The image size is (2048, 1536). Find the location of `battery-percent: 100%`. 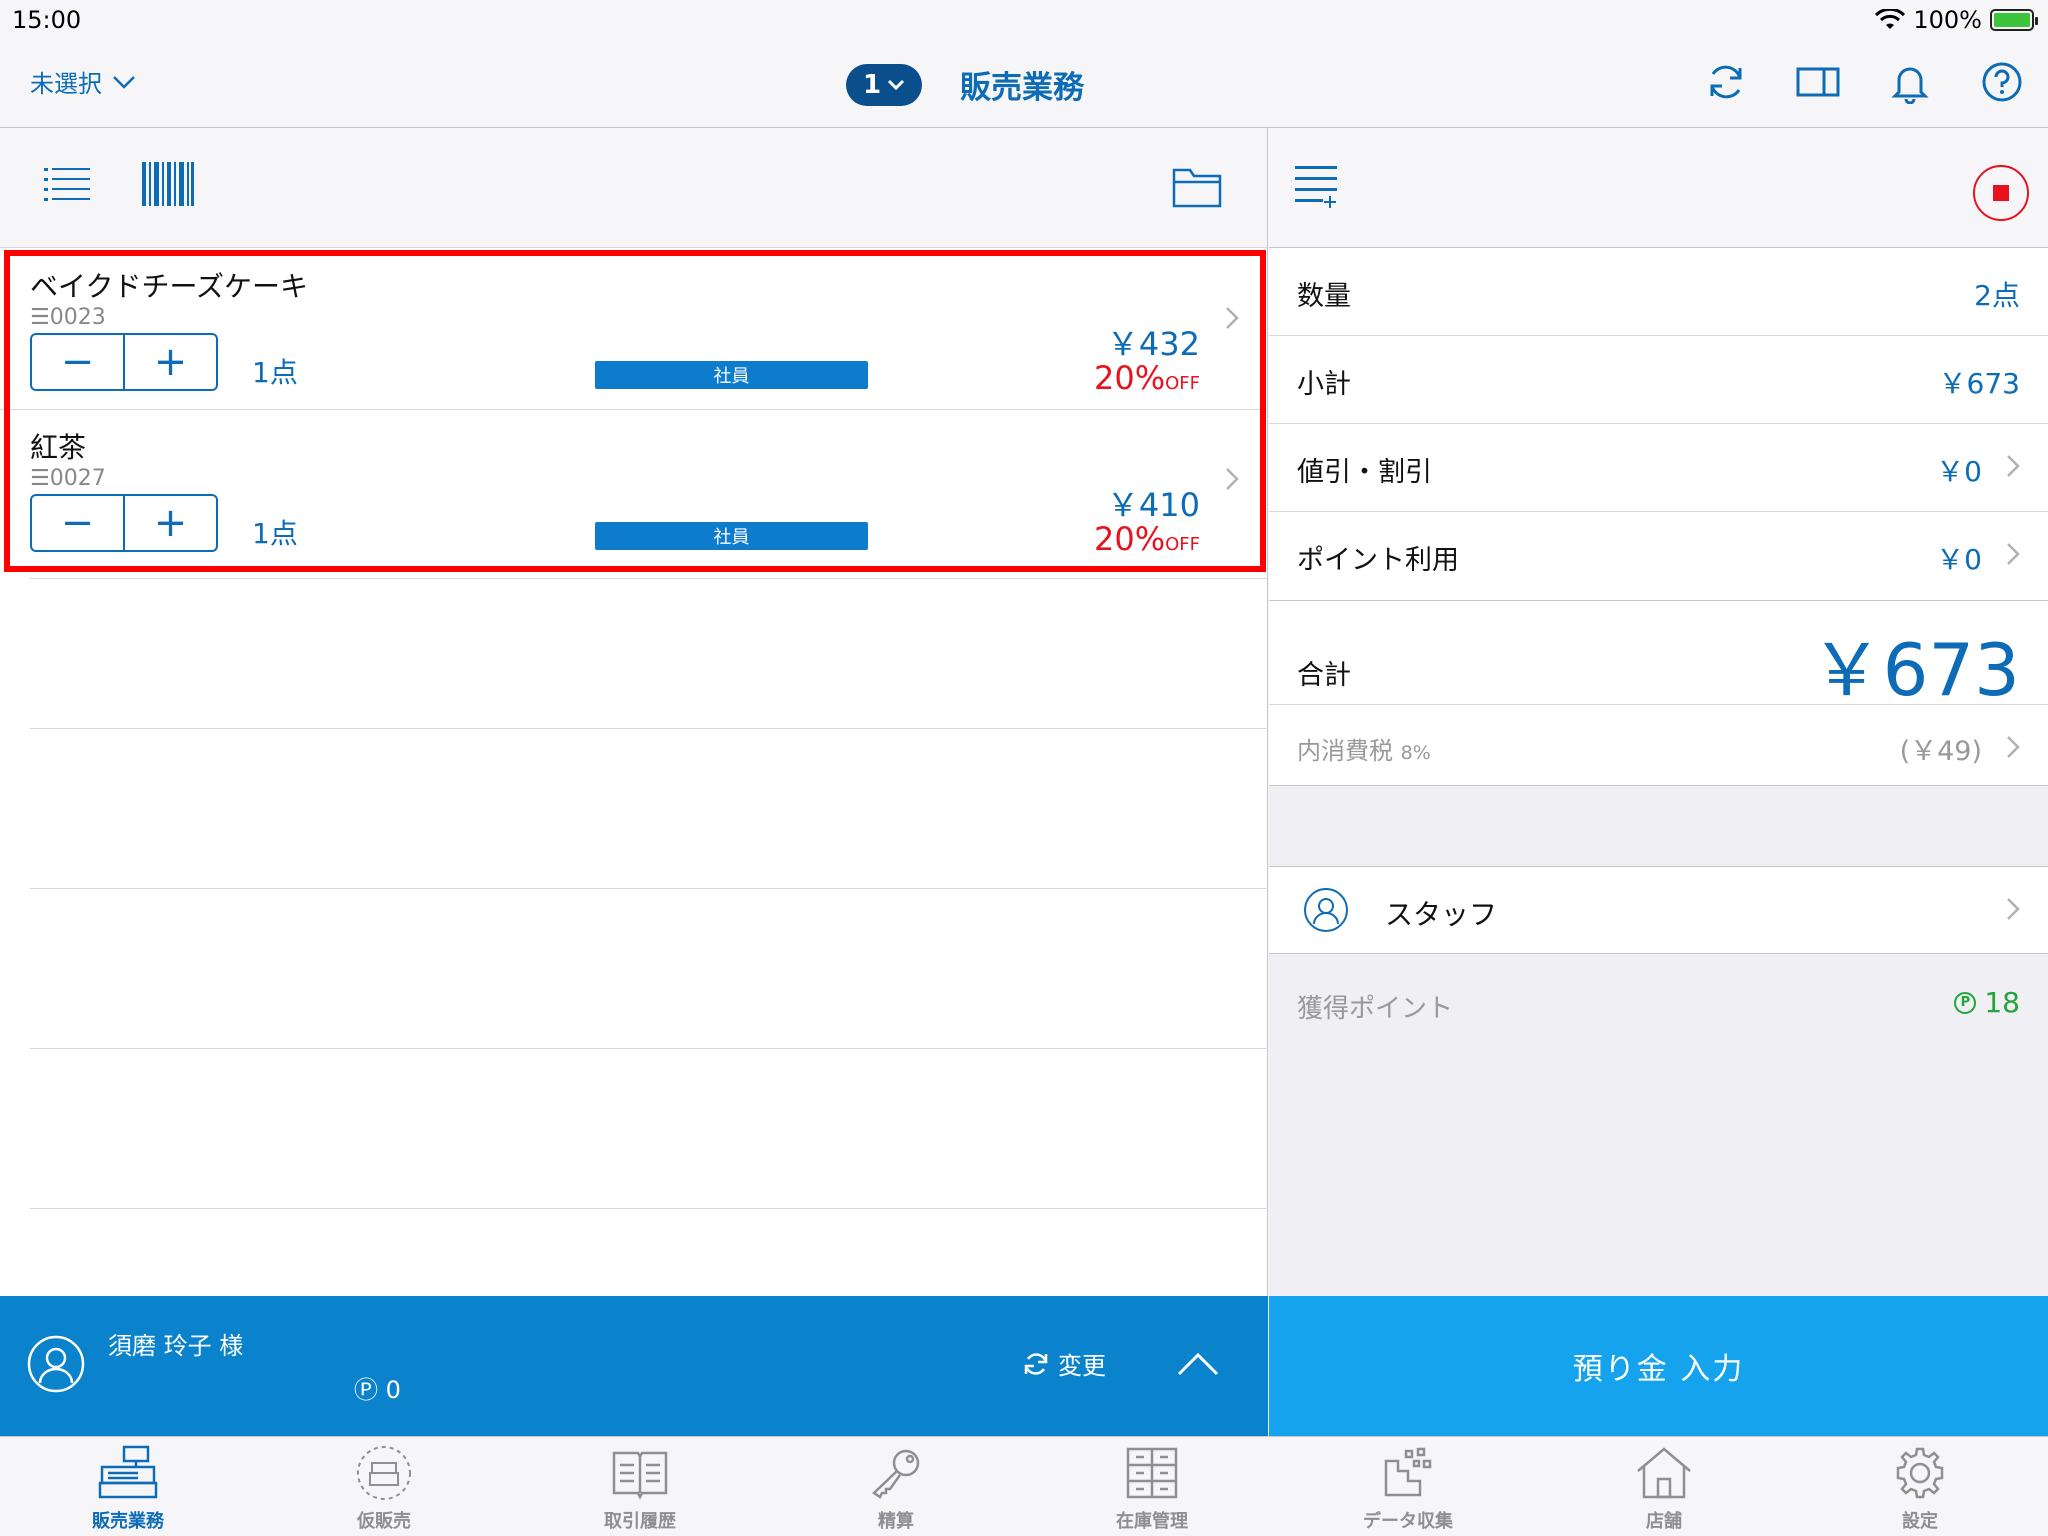

battery-percent: 100% is located at coordinates (1947, 20).